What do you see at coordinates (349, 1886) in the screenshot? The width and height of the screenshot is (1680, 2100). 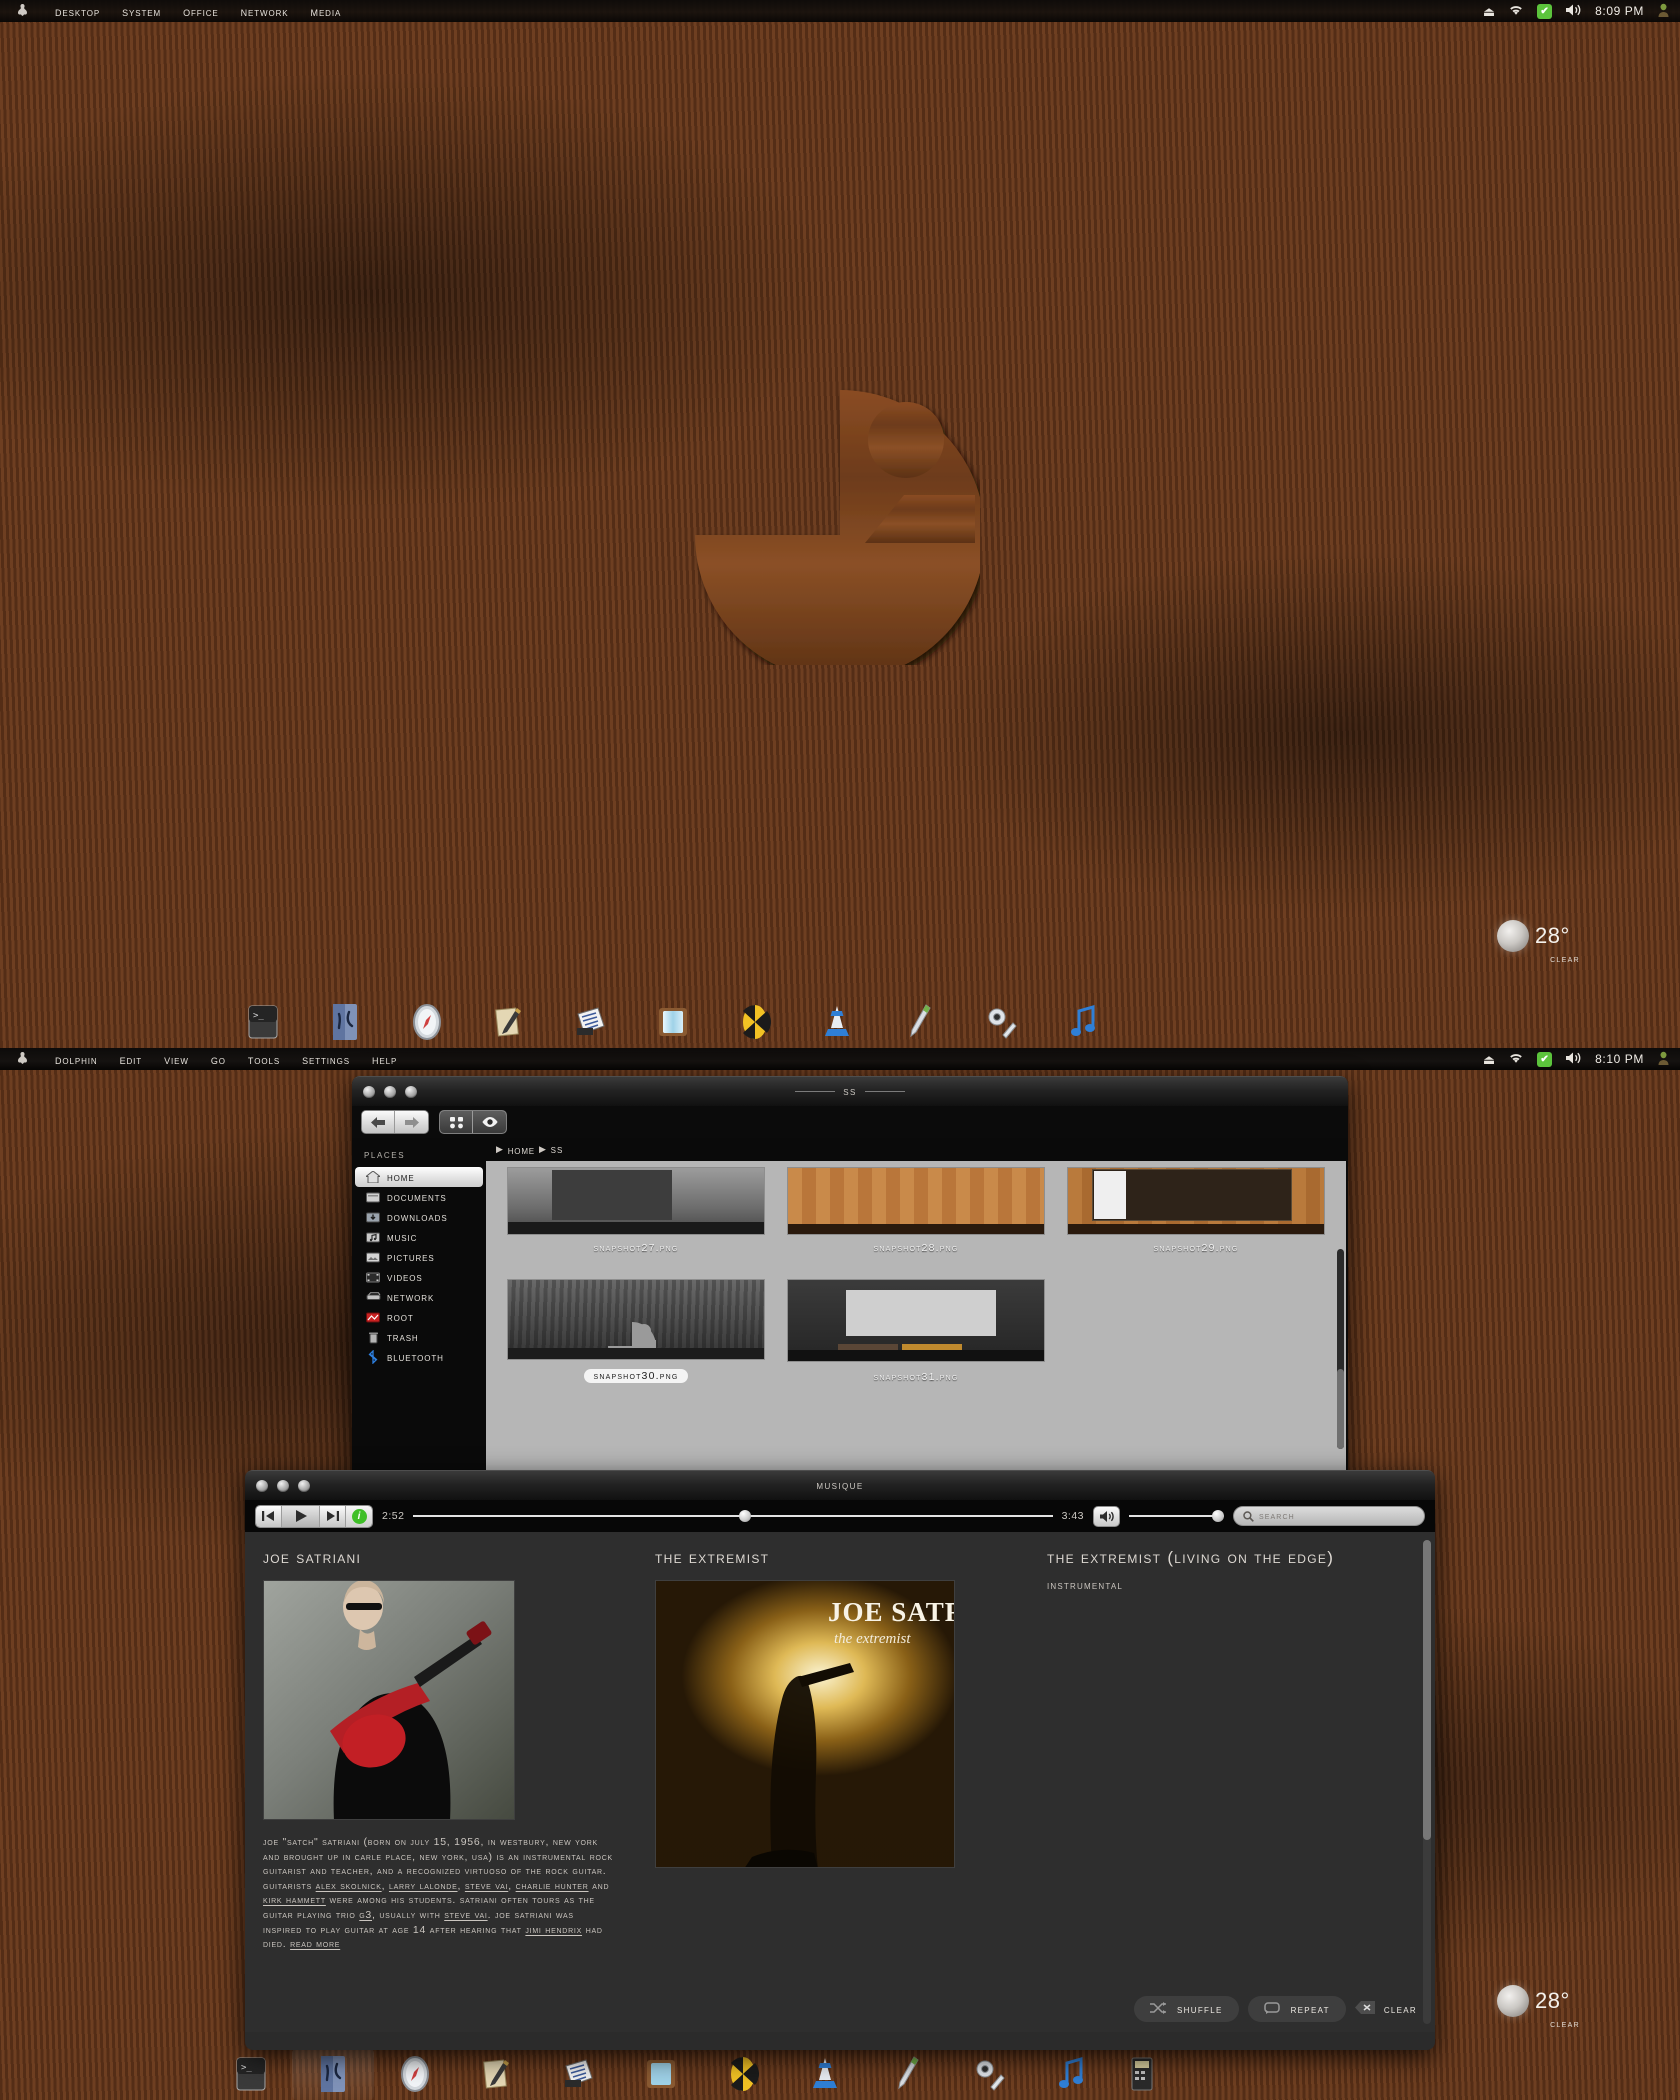 I see `bio-link-alex-skolnick: Alex Skolnick` at bounding box center [349, 1886].